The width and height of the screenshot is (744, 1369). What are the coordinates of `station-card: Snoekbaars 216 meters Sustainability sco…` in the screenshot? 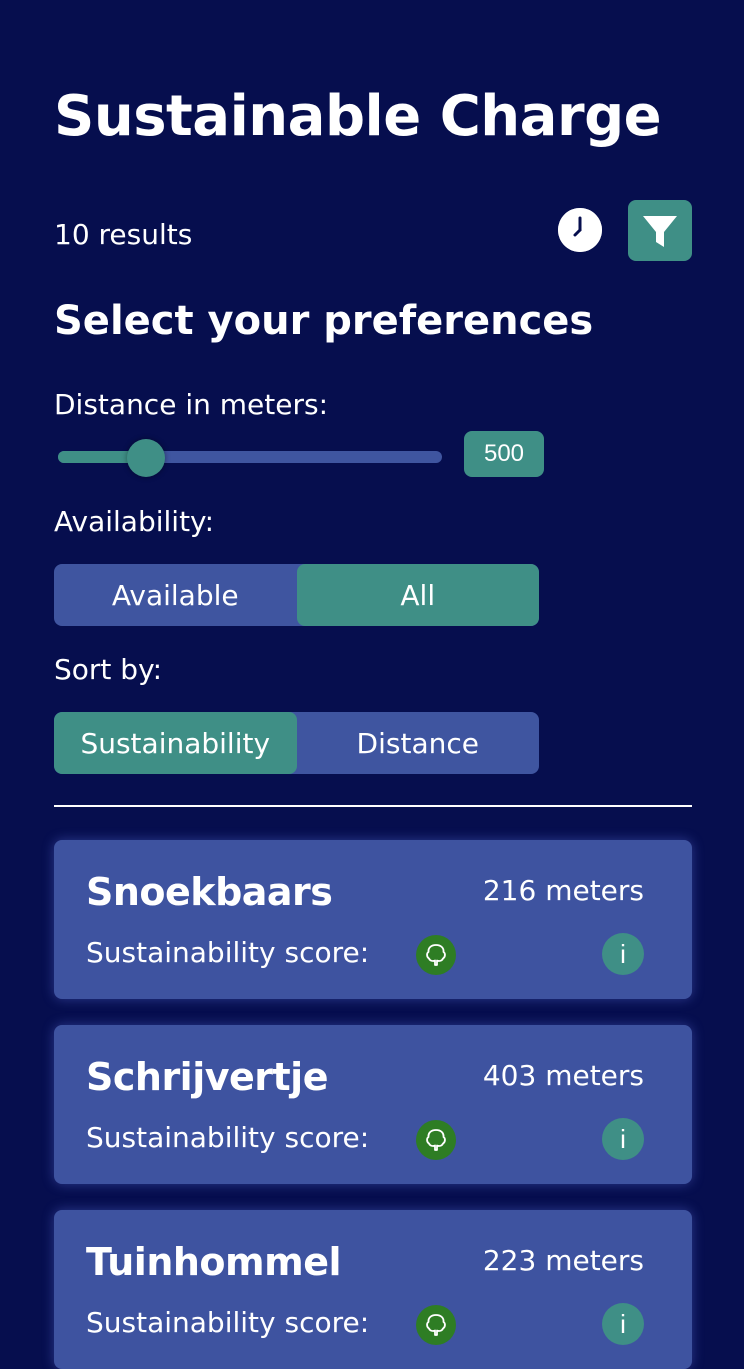 It's located at (373, 919).